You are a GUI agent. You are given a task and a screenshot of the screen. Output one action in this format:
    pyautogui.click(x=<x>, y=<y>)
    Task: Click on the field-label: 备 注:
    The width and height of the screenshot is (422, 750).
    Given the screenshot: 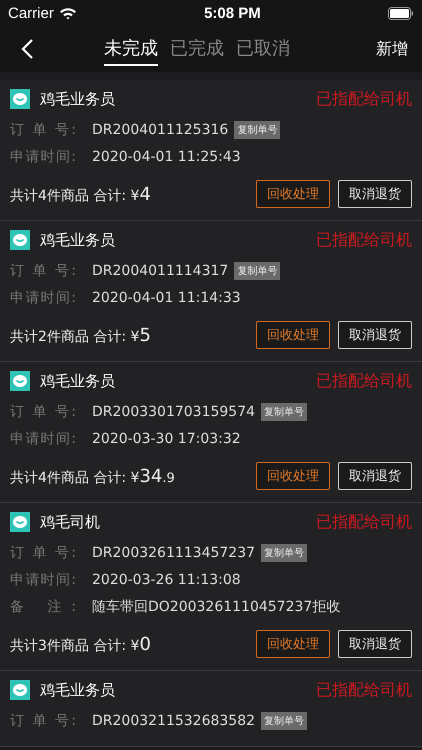 What is the action you would take?
    pyautogui.click(x=43, y=607)
    